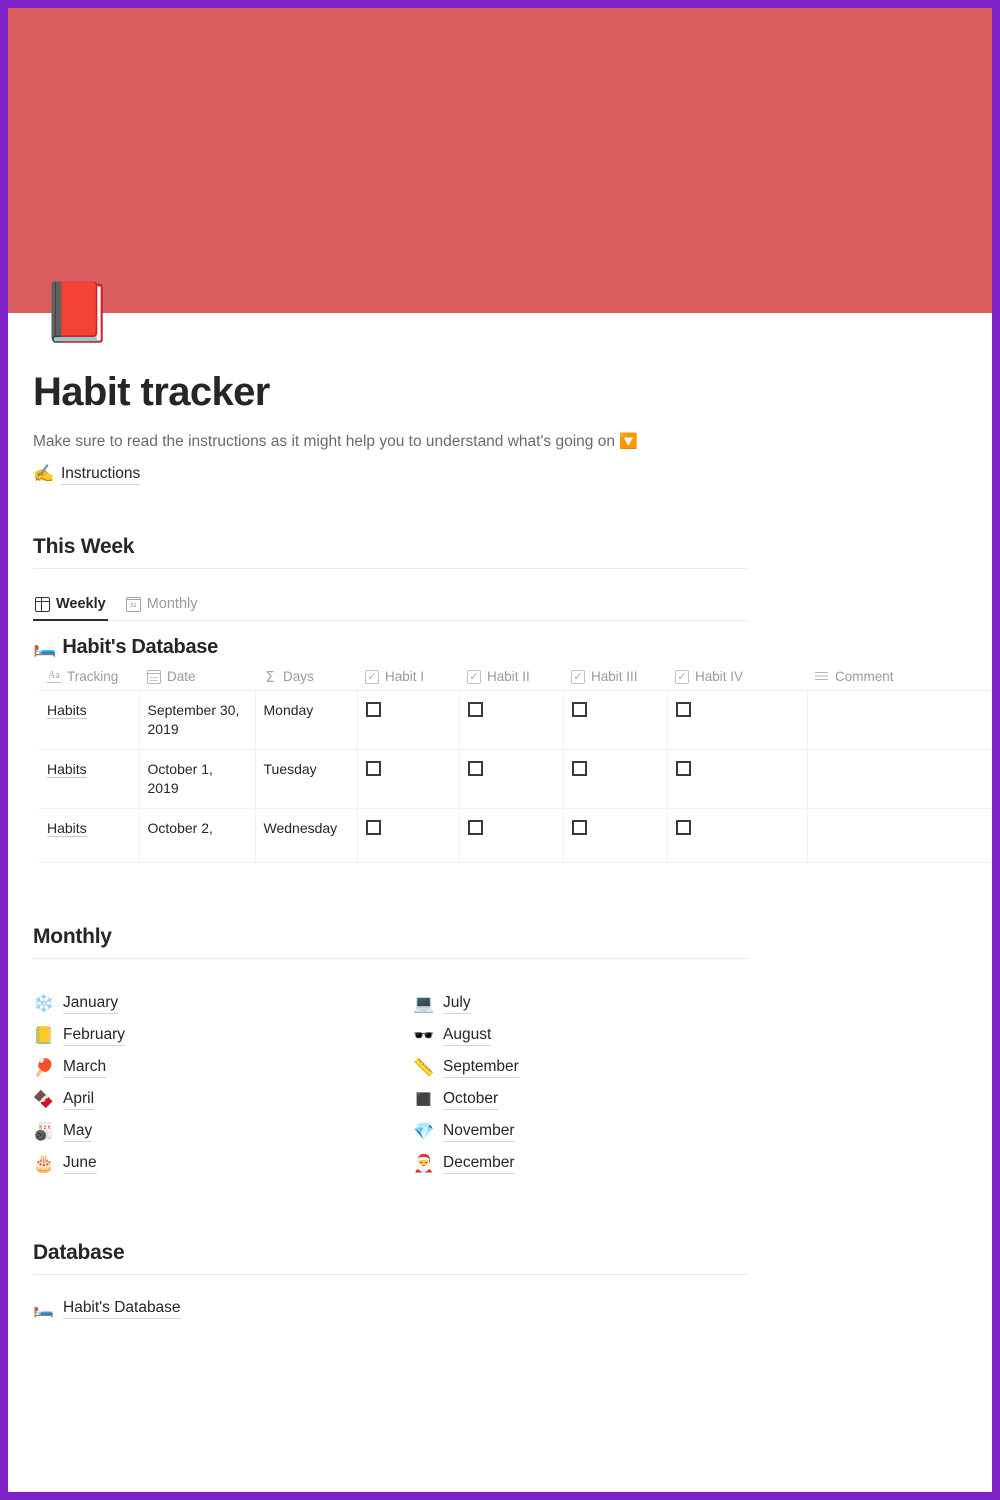  I want to click on month-label: April, so click(79, 1099).